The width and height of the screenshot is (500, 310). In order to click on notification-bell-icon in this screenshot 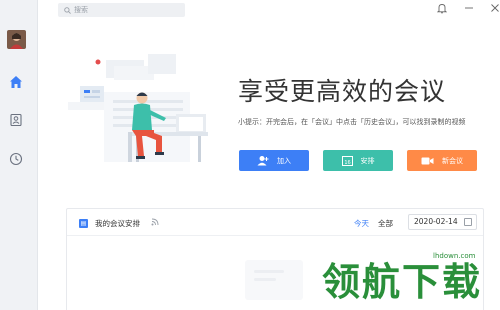, I will do `click(442, 8)`.